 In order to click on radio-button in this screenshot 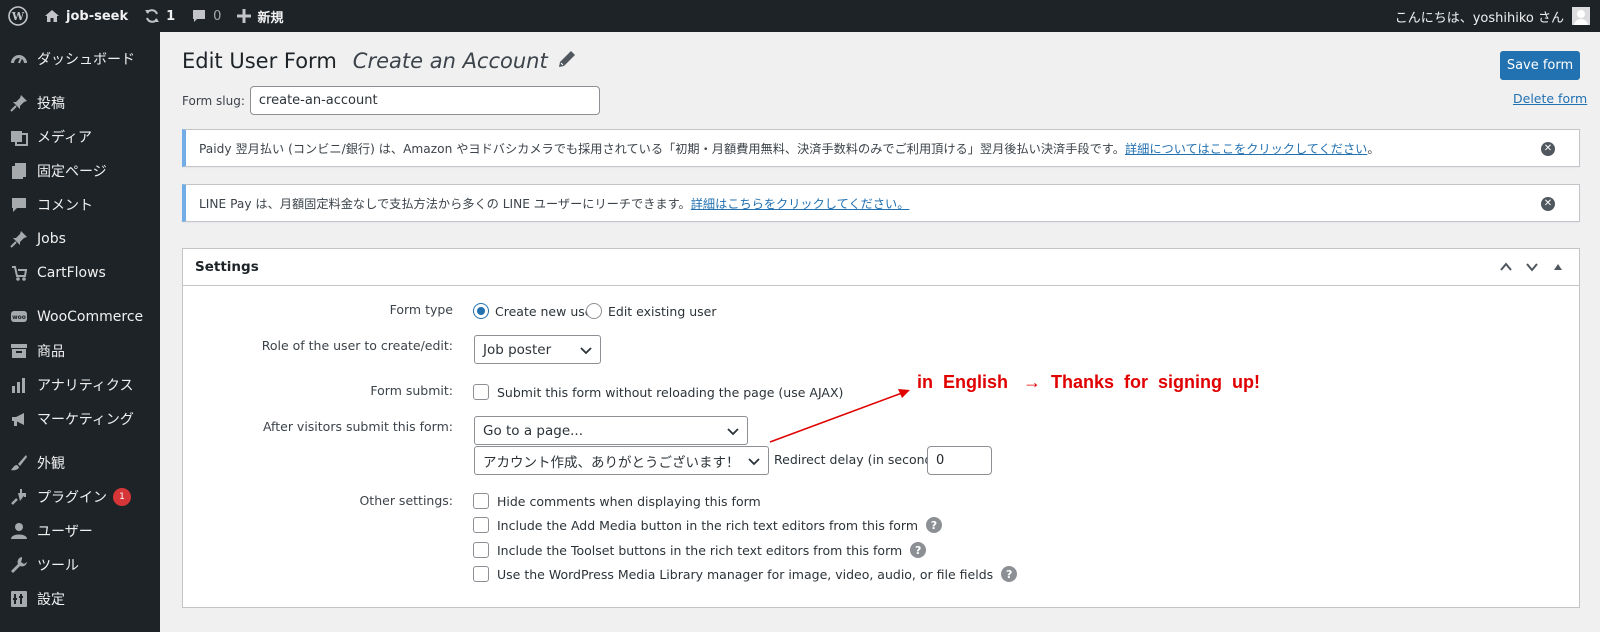, I will do `click(594, 311)`.